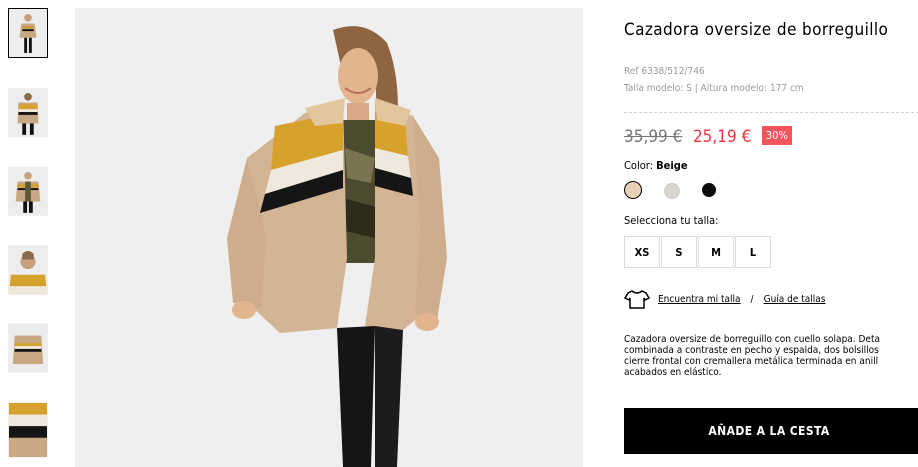  What do you see at coordinates (753, 252) in the screenshot?
I see `size-button-l: L` at bounding box center [753, 252].